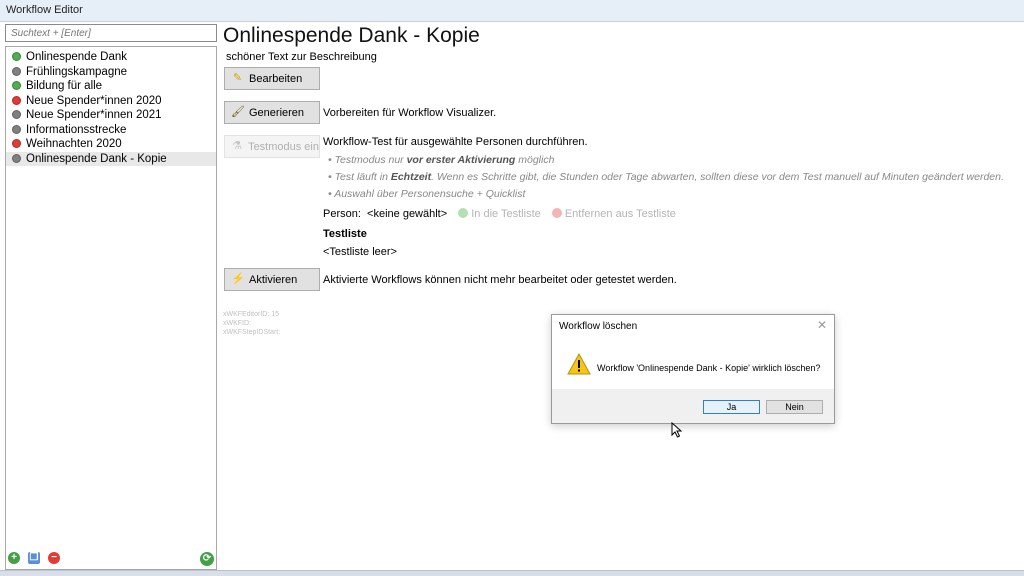 The width and height of the screenshot is (1024, 576). Describe the element at coordinates (506, 214) in the screenshot. I see `add-to-testlist-link: In die Testliste` at that location.